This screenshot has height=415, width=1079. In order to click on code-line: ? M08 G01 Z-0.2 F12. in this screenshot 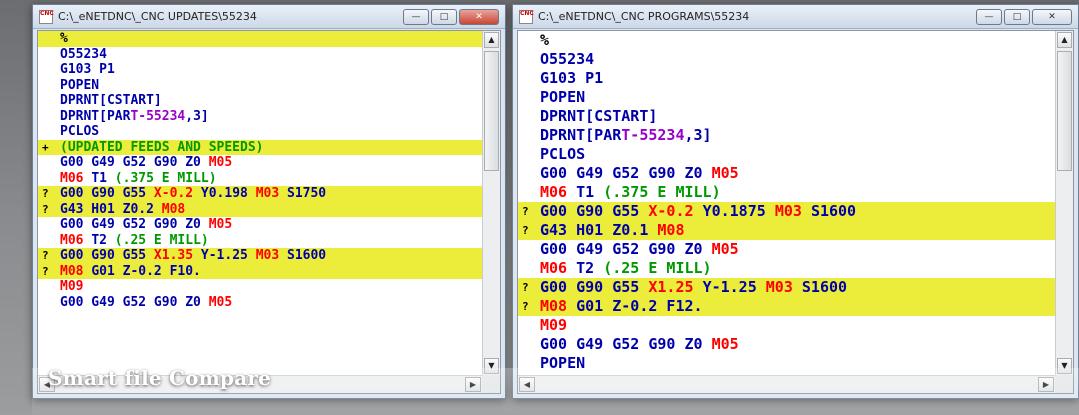, I will do `click(786, 306)`.